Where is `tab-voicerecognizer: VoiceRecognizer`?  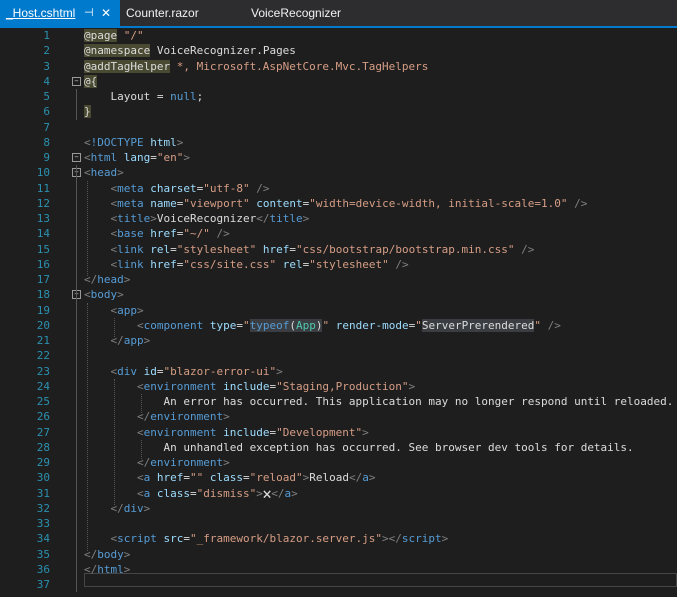 tab-voicerecognizer: VoiceRecognizer is located at coordinates (296, 13).